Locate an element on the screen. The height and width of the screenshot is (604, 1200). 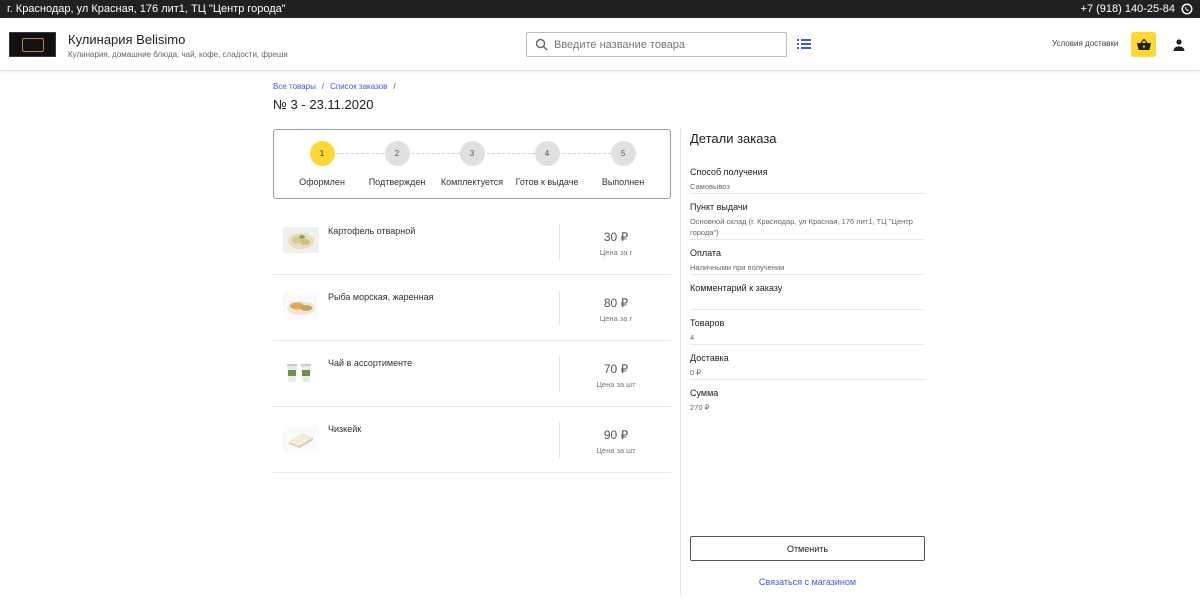
shop-name: Кулинария Belisimo is located at coordinates (126, 39).